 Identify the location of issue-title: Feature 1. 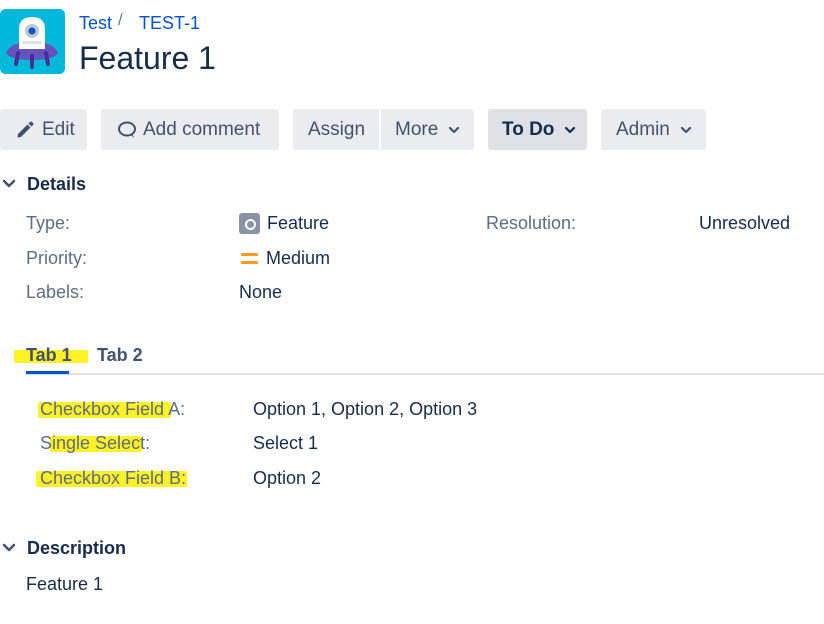
(147, 58).